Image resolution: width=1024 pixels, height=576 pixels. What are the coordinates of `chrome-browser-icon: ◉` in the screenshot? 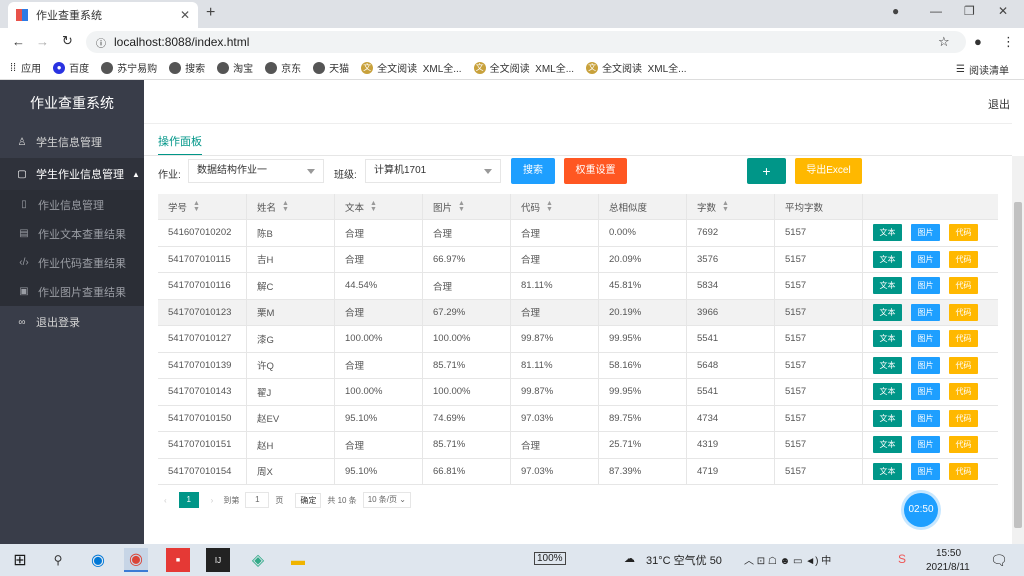 It's located at (136, 560).